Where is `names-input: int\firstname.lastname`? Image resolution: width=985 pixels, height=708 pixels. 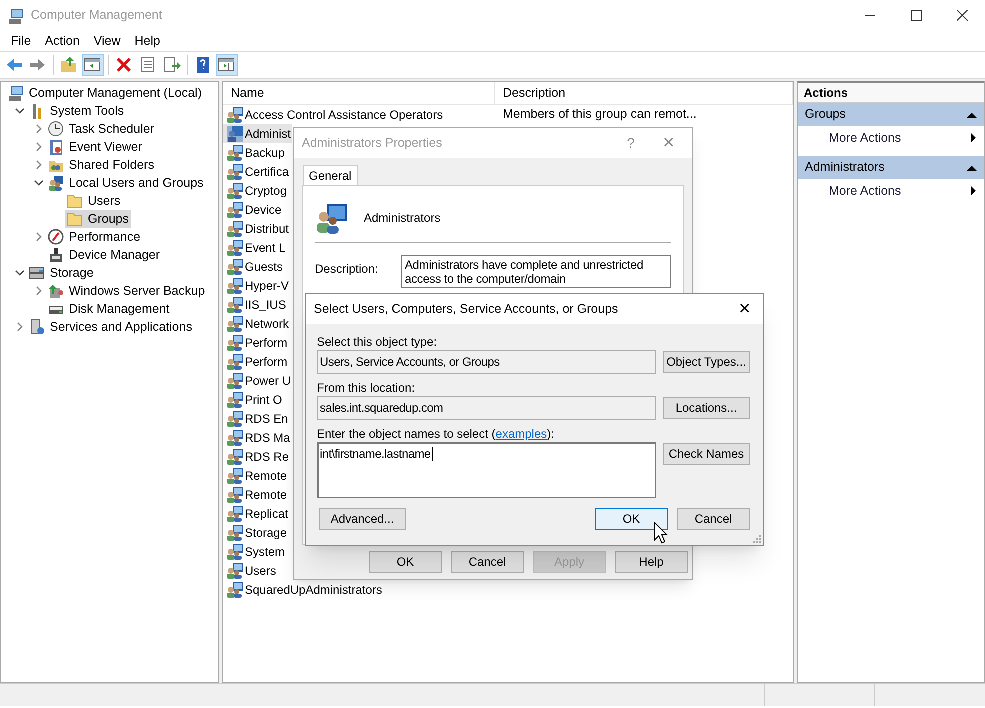 names-input: int\firstname.lastname is located at coordinates (486, 470).